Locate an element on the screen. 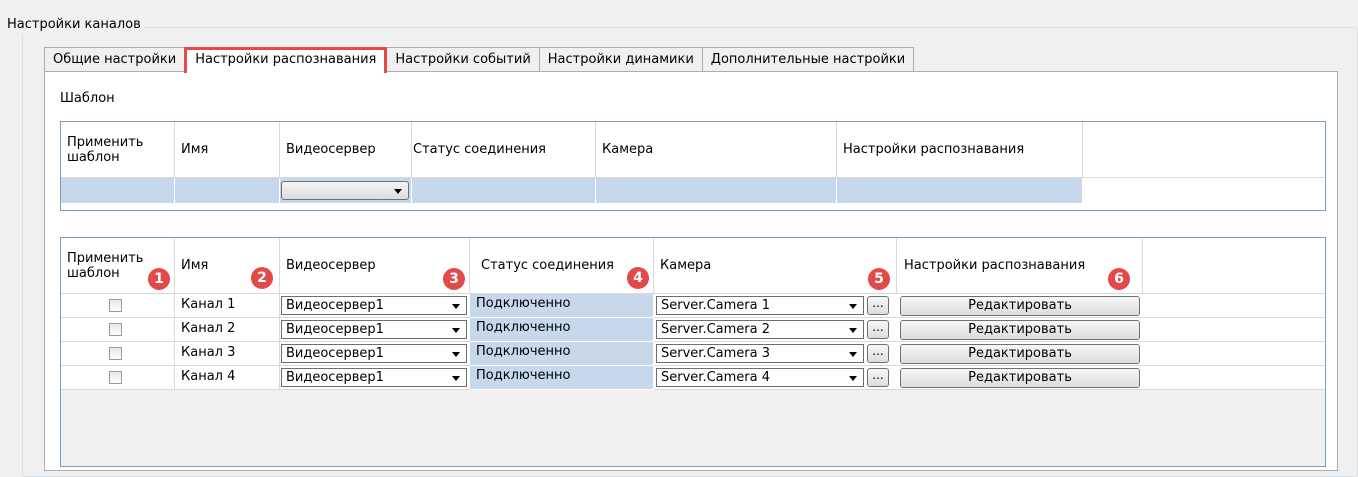 This screenshot has width=1358, height=477. camera-select: Server.Camera 3 is located at coordinates (760, 353).